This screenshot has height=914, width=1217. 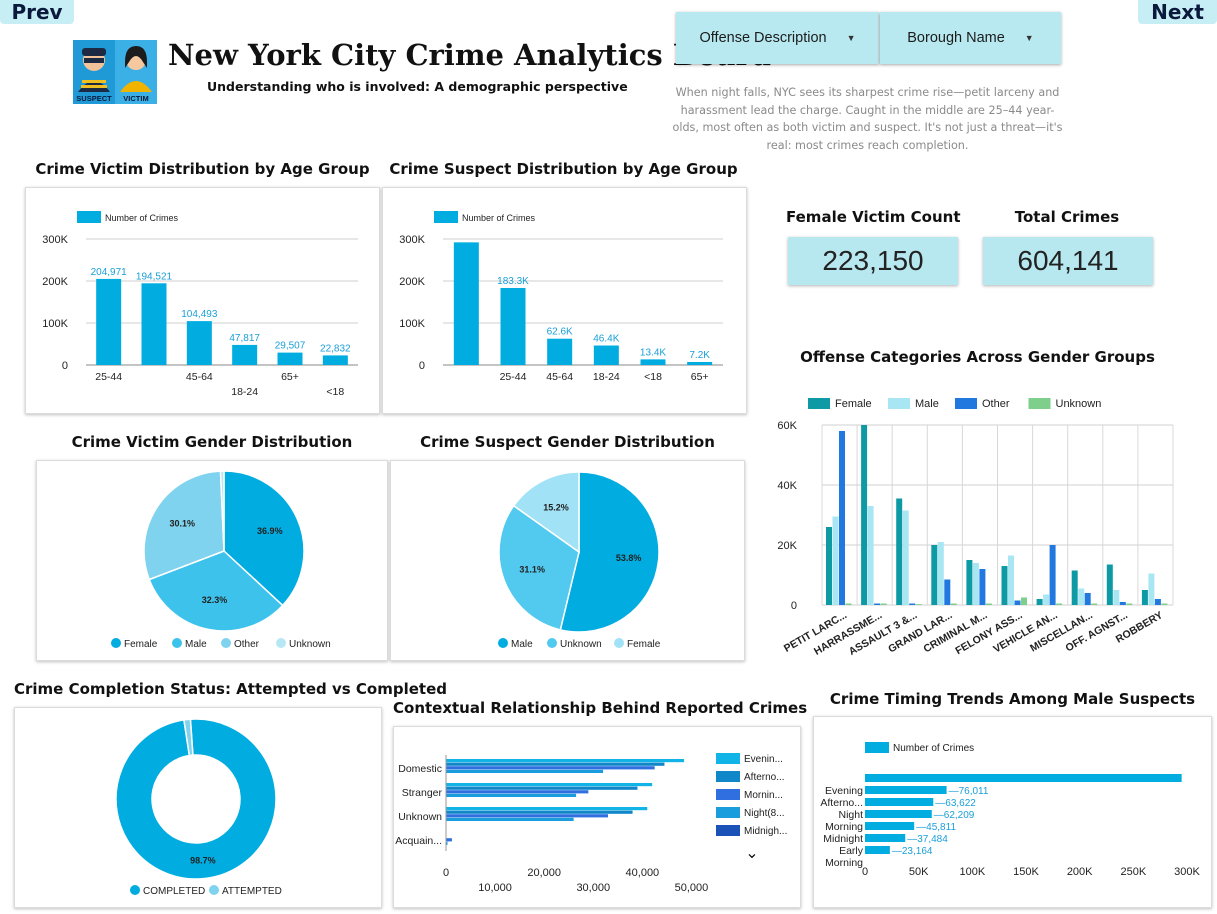 I want to click on next-button: Next, so click(x=1177, y=12).